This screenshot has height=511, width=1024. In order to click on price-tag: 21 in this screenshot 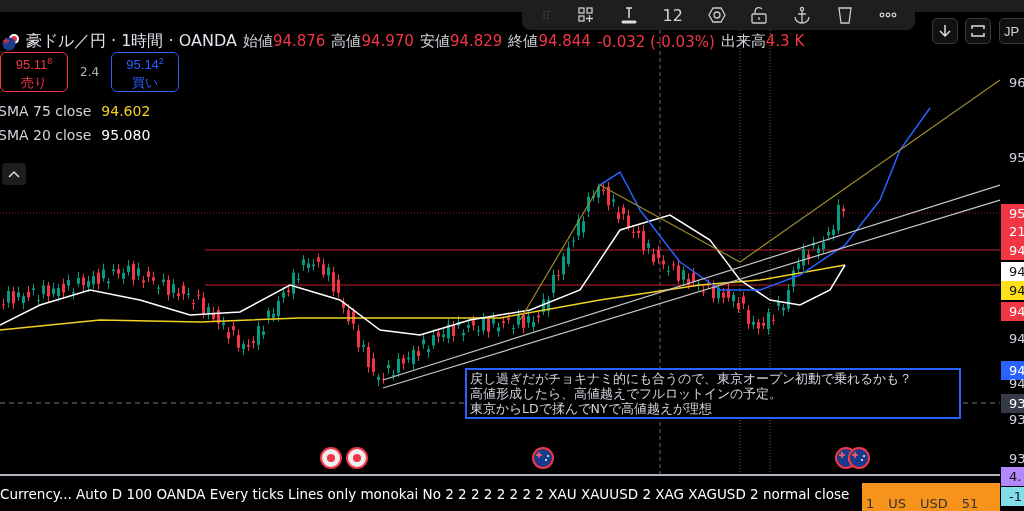, I will do `click(1012, 231)`.